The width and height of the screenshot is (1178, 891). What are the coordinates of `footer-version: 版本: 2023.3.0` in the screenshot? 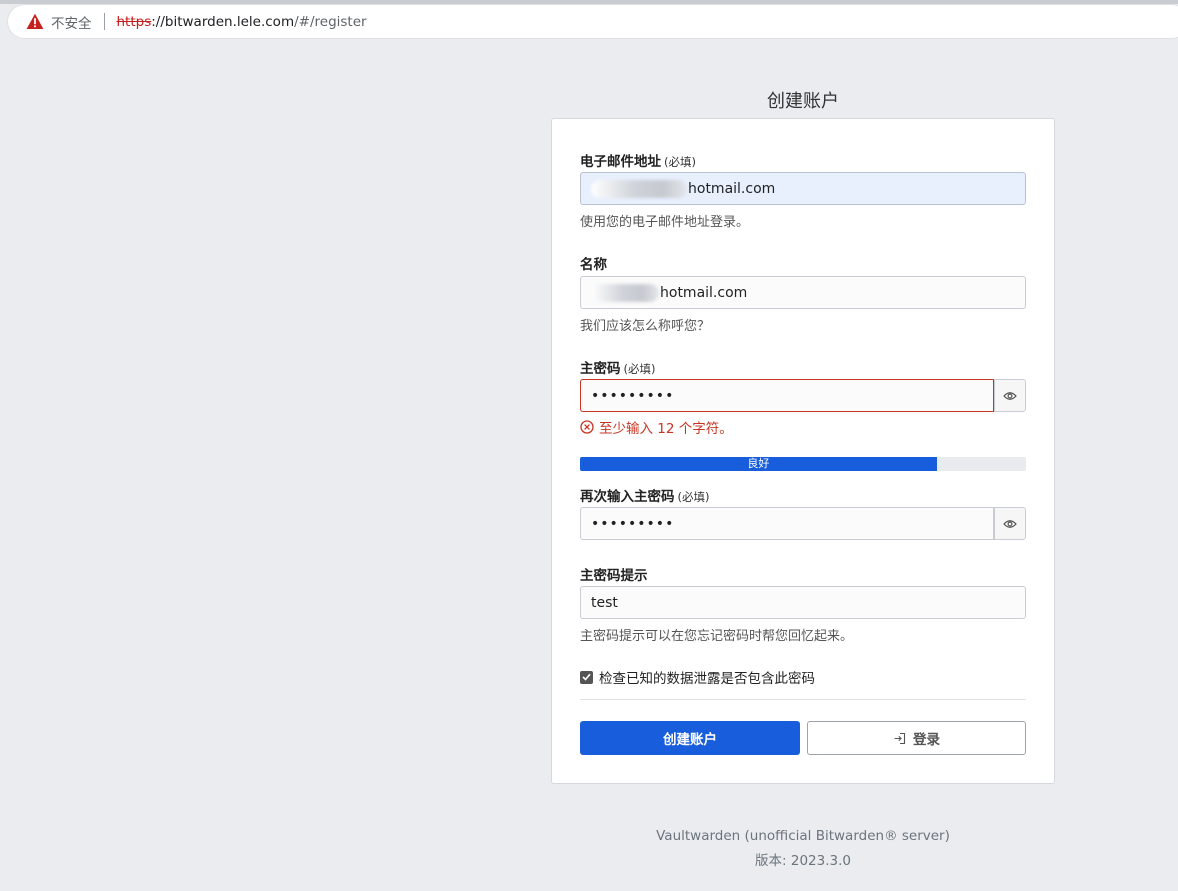 It's located at (803, 861).